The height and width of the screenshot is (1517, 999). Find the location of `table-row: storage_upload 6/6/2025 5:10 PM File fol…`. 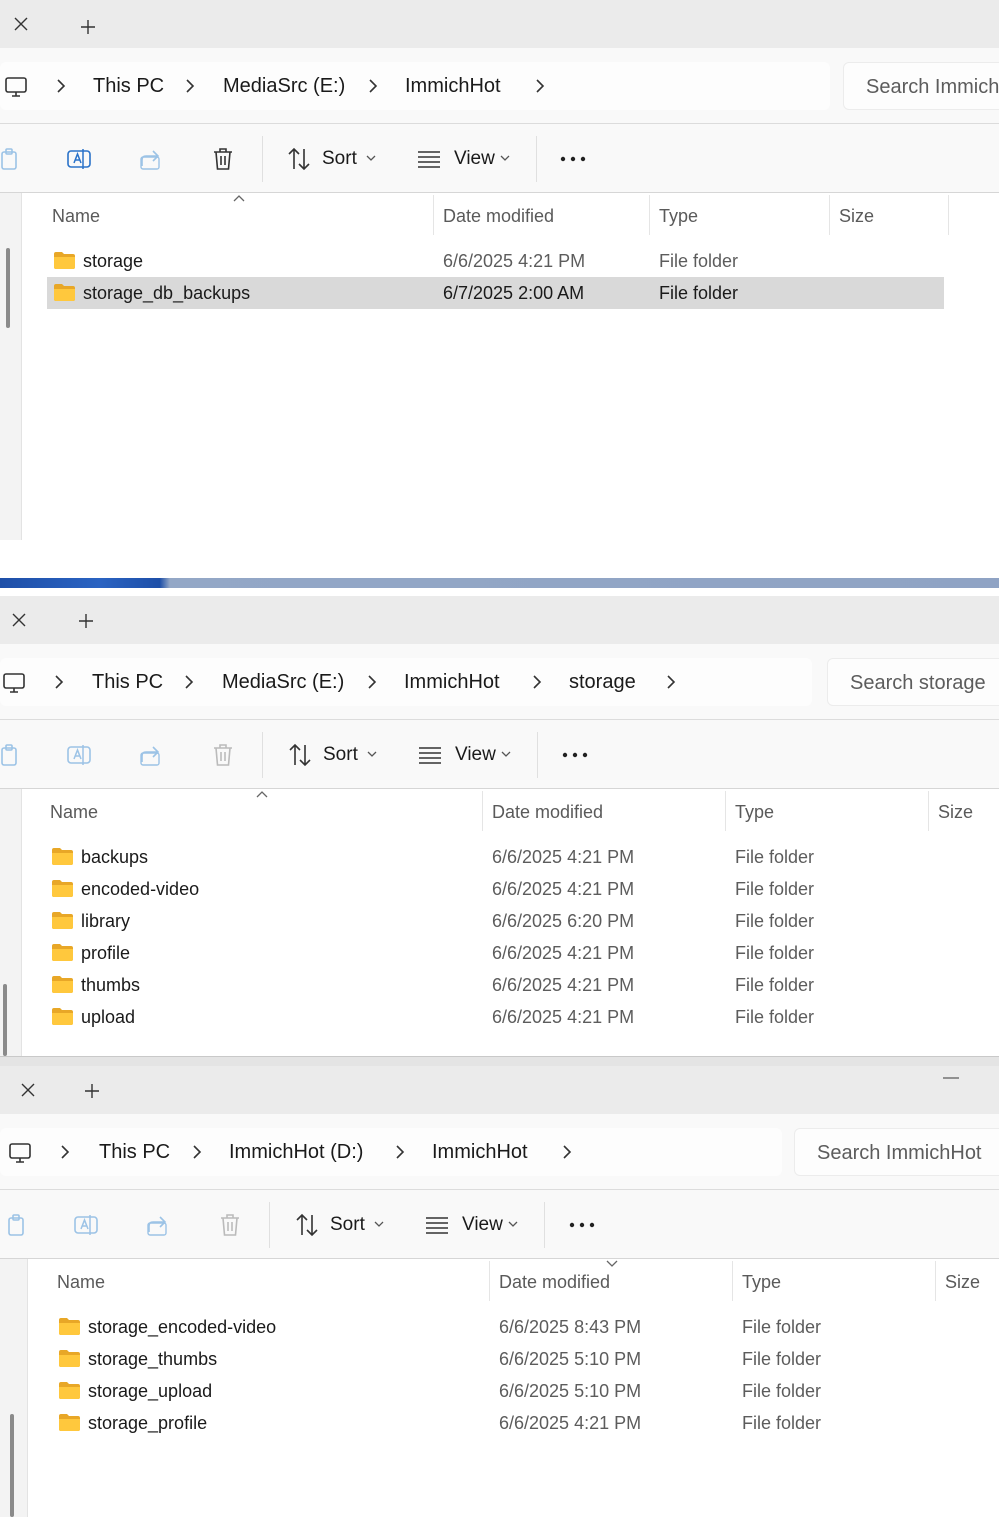

table-row: storage_upload 6/6/2025 5:10 PM File fol… is located at coordinates (519, 1391).